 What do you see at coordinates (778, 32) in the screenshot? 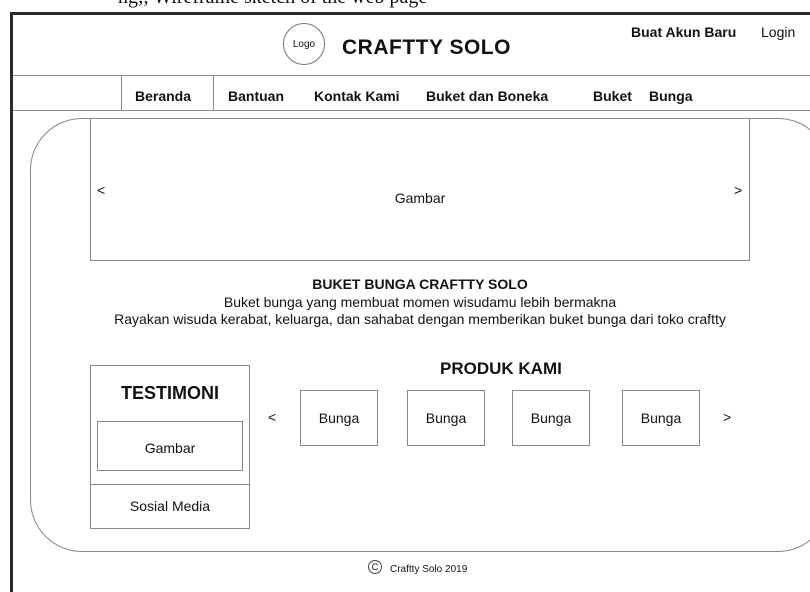
I see `login-link: Login` at bounding box center [778, 32].